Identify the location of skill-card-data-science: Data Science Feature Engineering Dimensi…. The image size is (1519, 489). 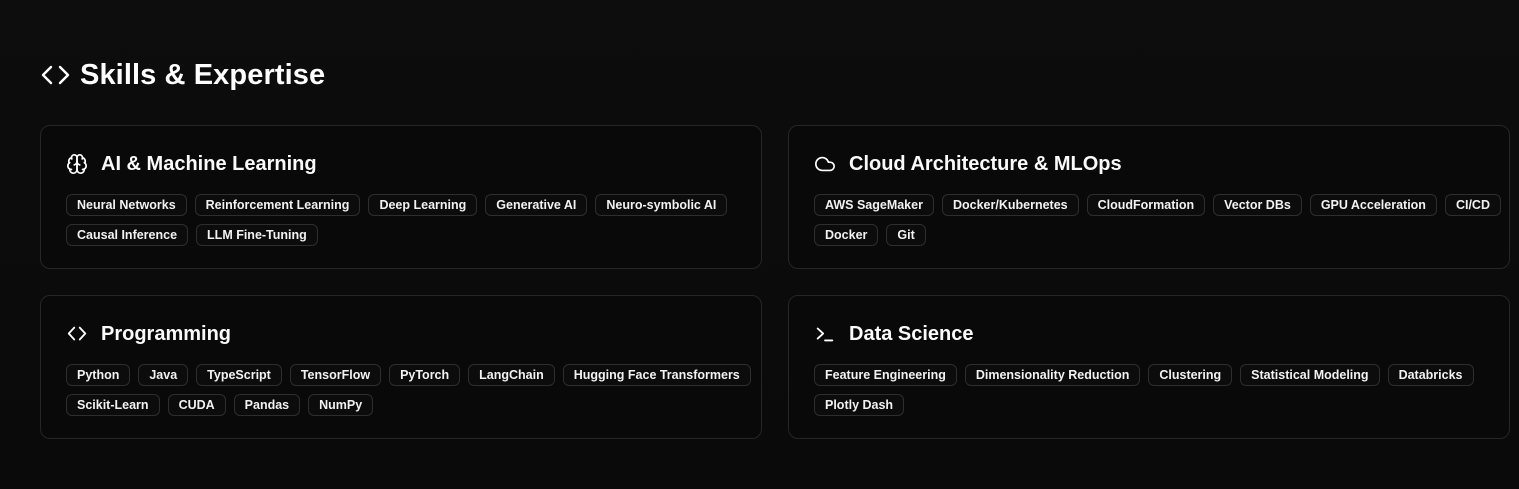
(1149, 367).